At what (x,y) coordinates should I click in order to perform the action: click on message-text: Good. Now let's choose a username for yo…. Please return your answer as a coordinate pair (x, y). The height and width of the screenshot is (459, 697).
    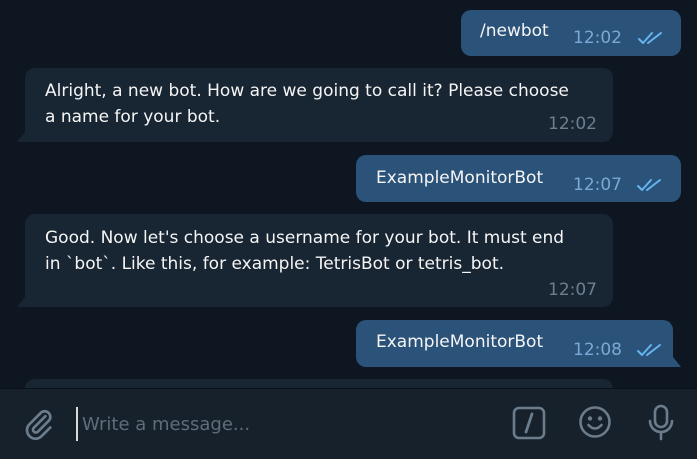
    Looking at the image, I should click on (305, 251).